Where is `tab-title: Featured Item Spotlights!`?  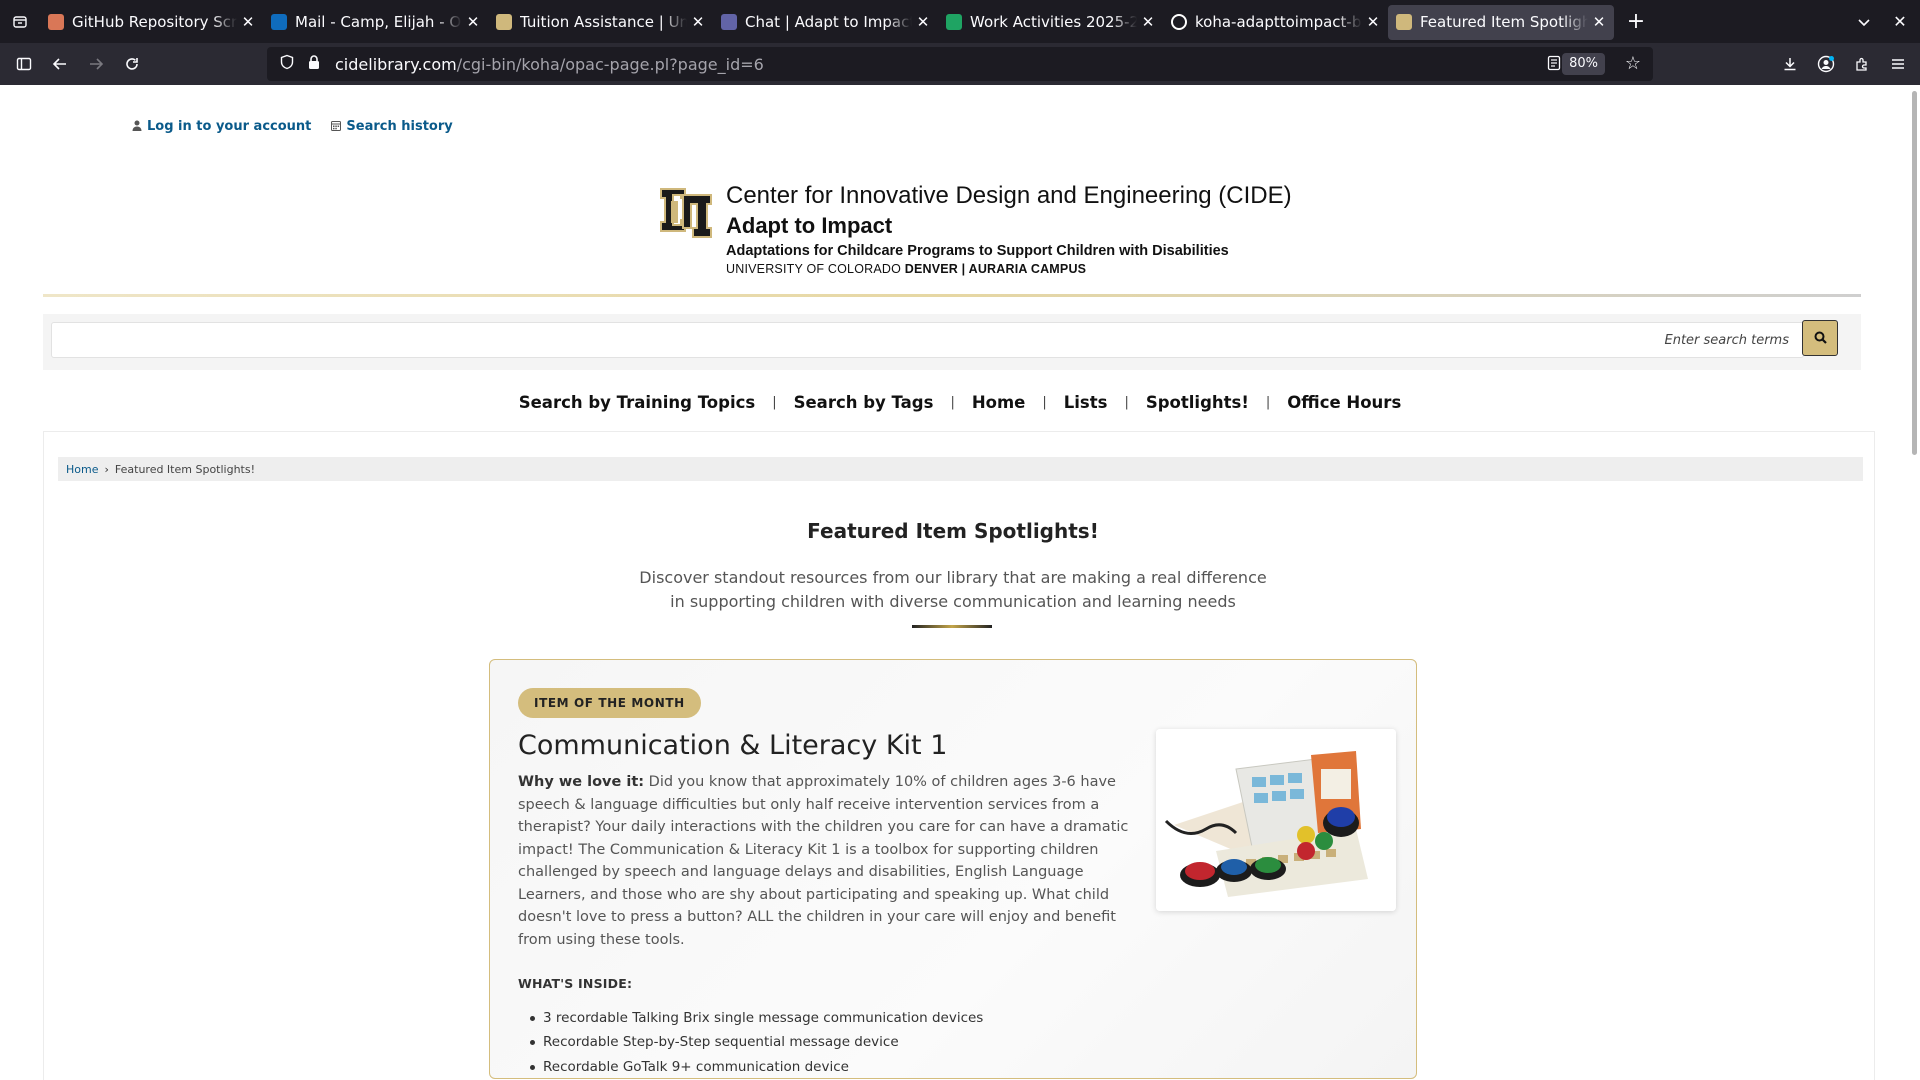
tab-title: Featured Item Spotlights! is located at coordinates (1504, 22).